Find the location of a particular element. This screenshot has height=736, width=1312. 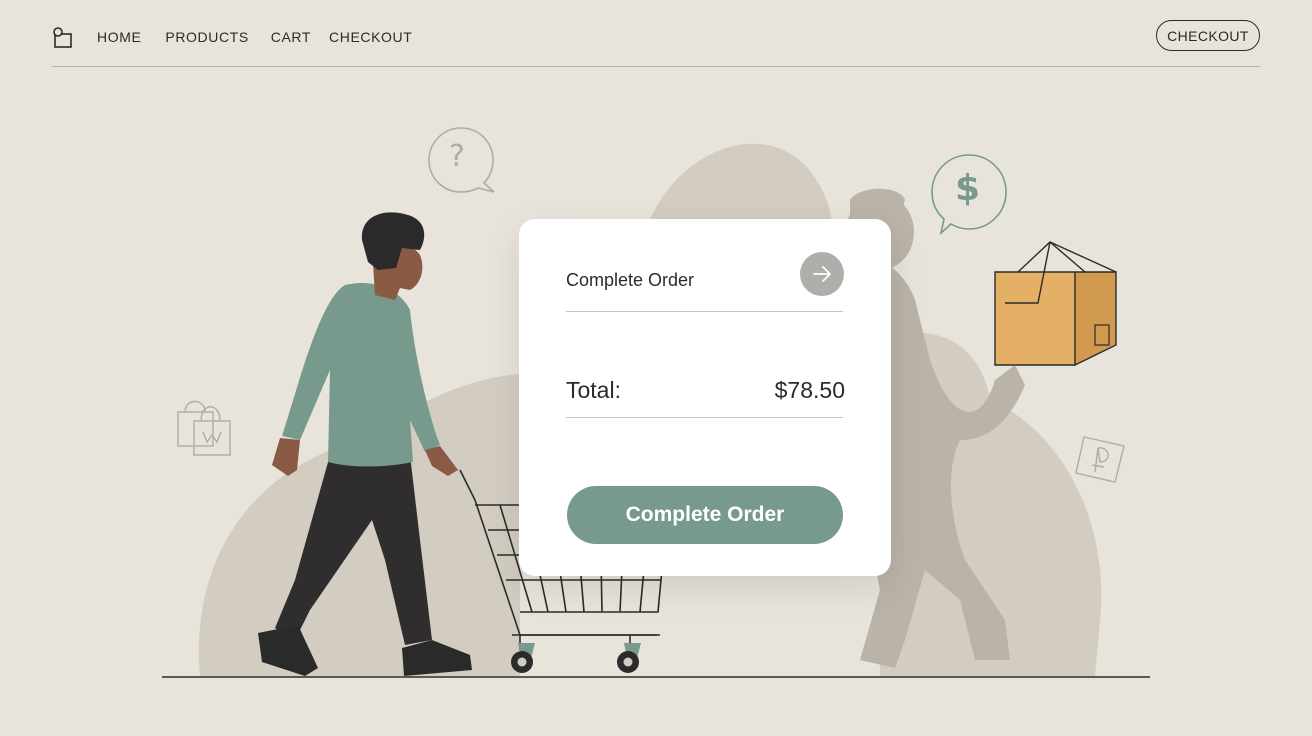

nav-home-link: HOME is located at coordinates (119, 37).